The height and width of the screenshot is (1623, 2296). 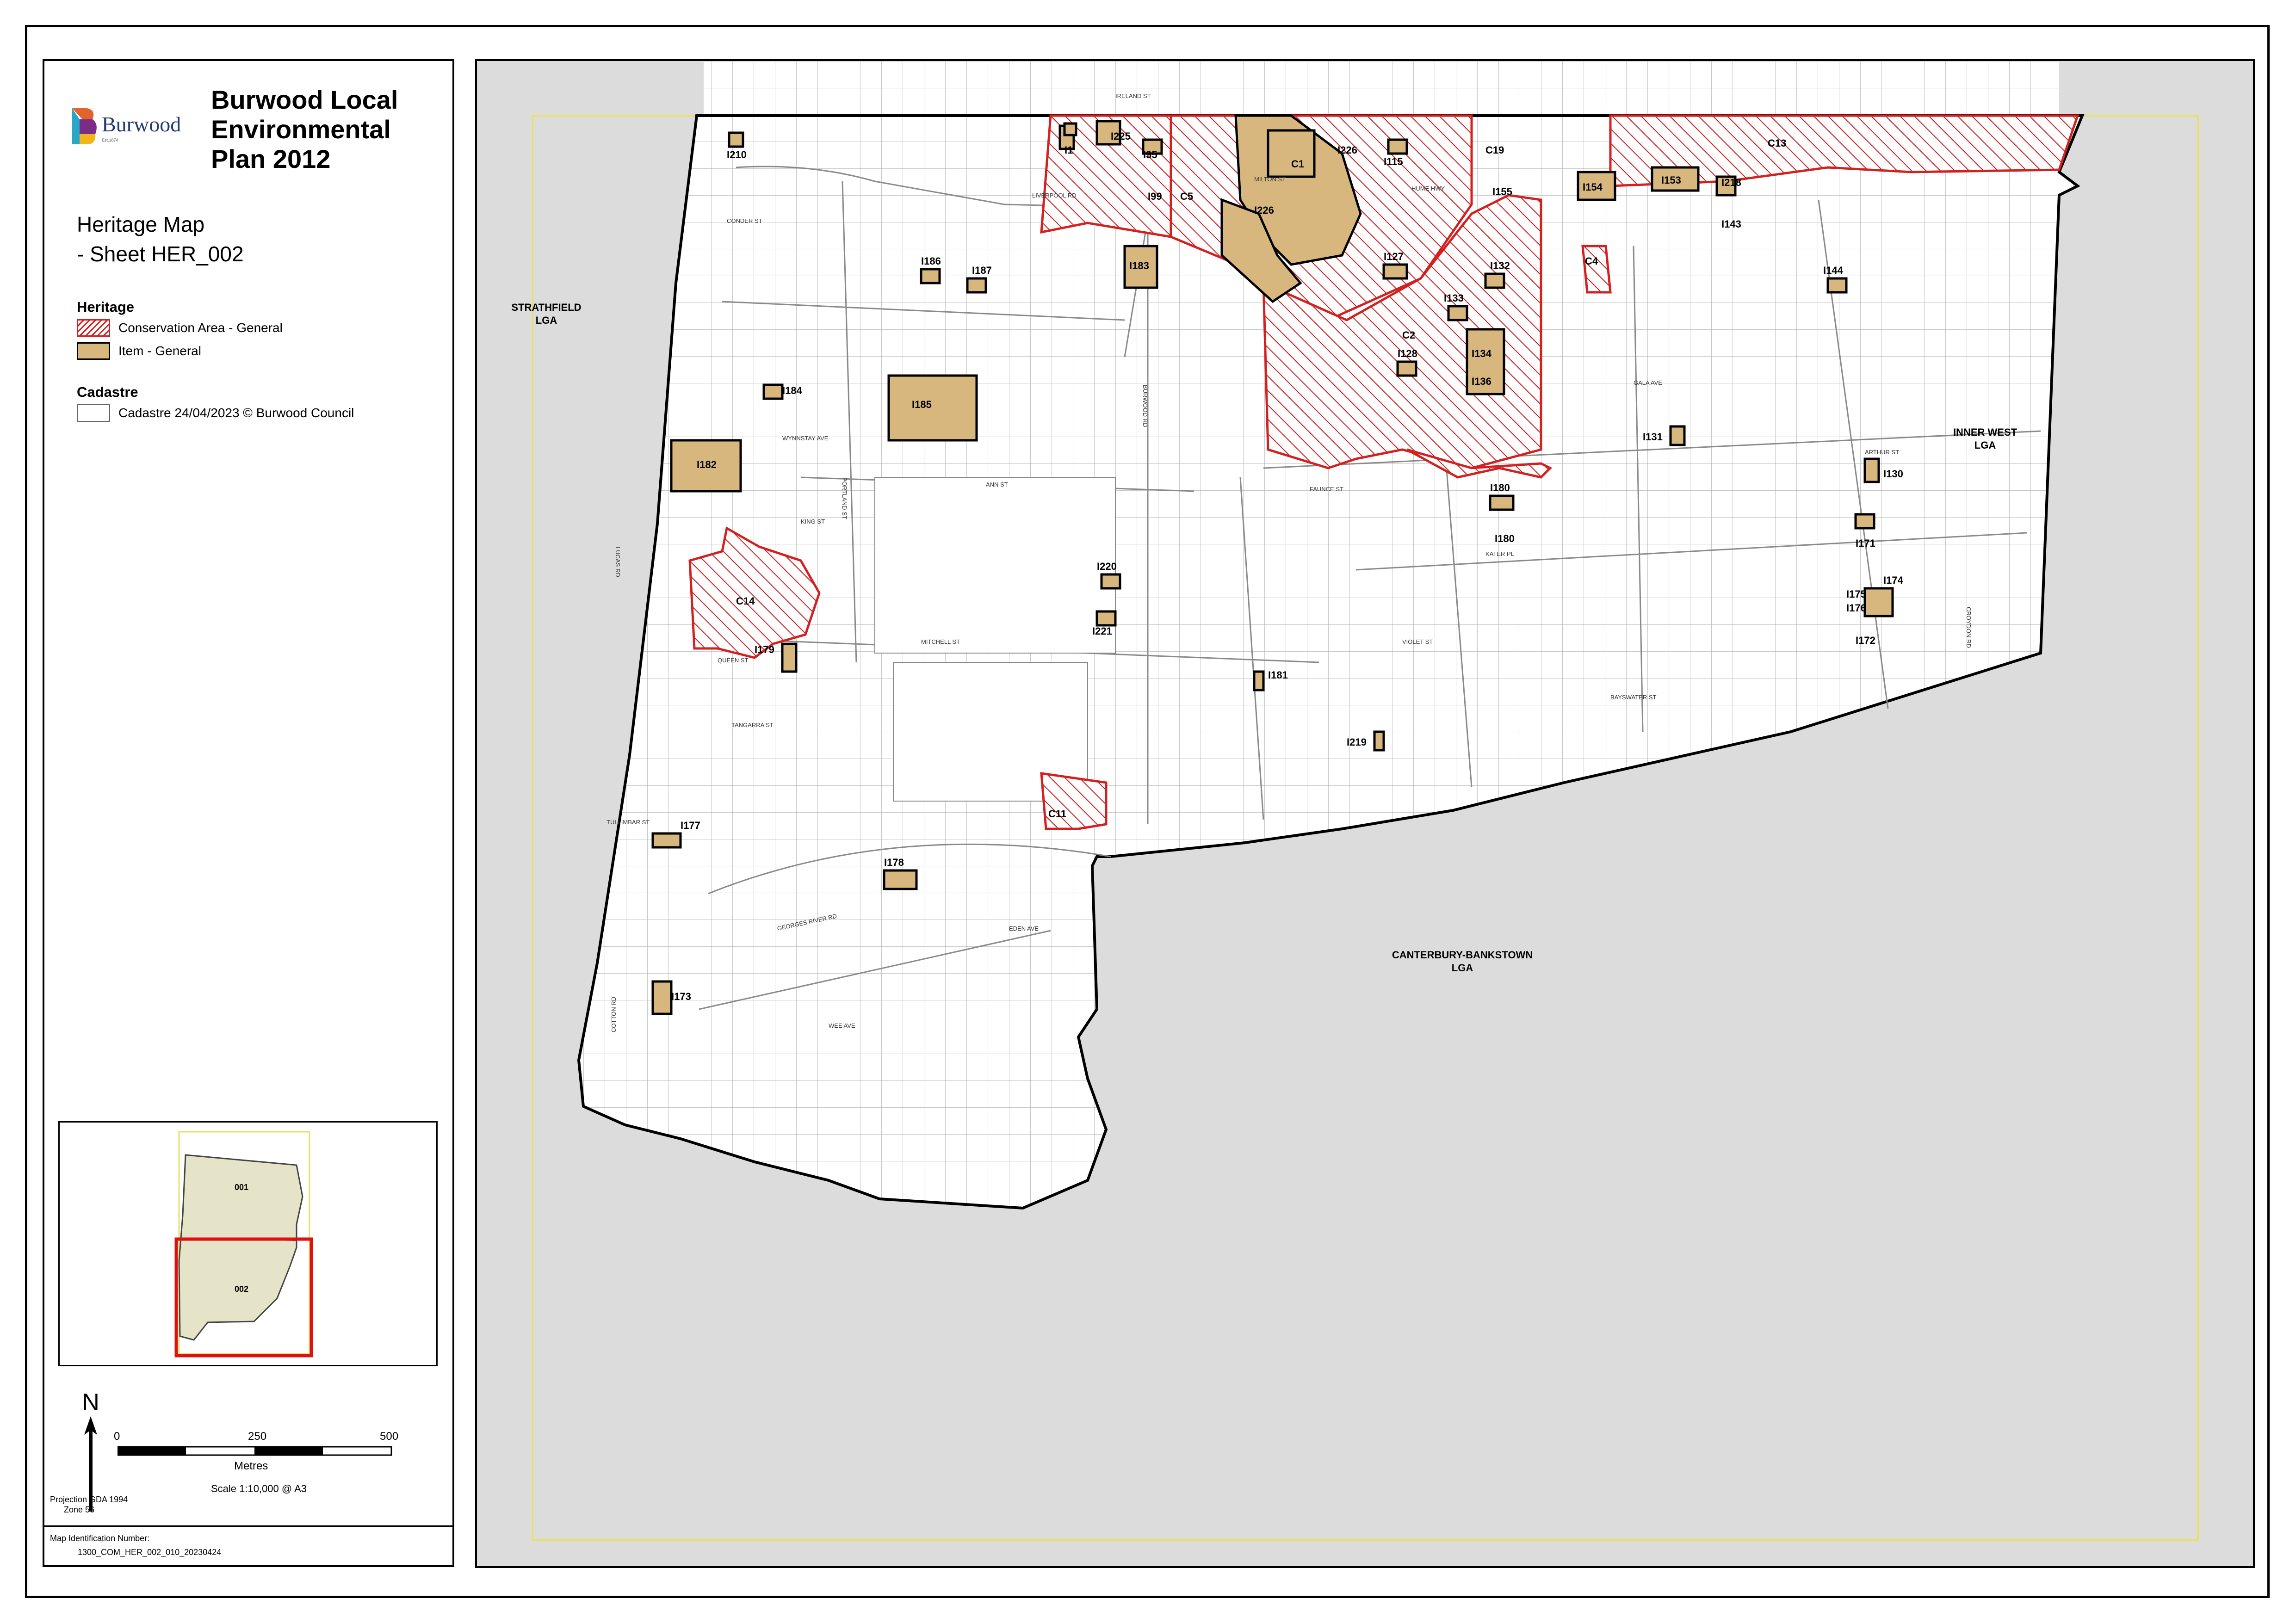 What do you see at coordinates (1106, 618) in the screenshot?
I see `item-i221` at bounding box center [1106, 618].